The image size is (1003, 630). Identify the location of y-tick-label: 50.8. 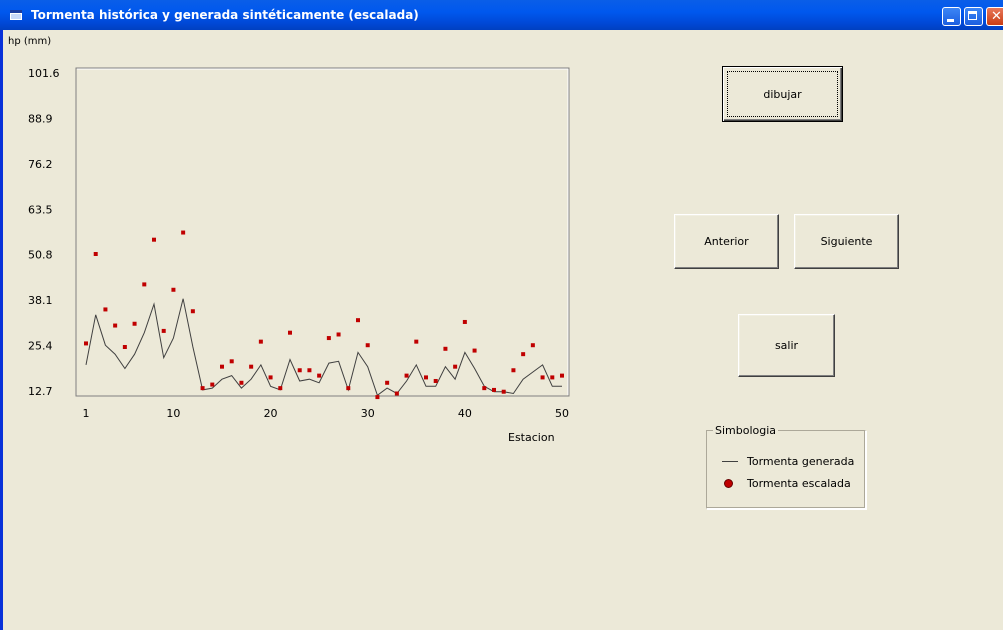
(40, 255).